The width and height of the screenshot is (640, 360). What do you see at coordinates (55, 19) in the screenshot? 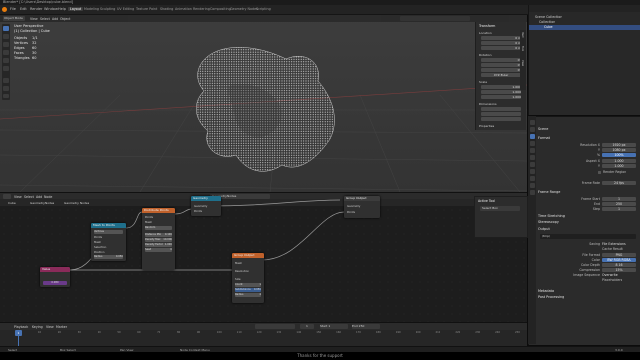
I see `viewport-menu-add: Add` at bounding box center [55, 19].